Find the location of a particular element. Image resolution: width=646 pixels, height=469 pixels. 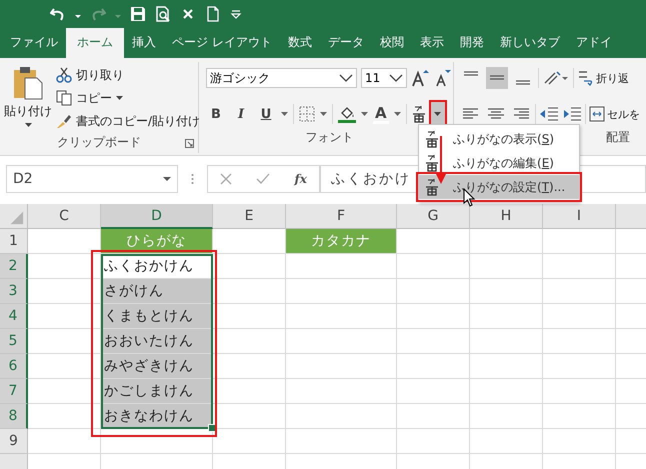

table-cell: おおいたけん is located at coordinates (157, 341).